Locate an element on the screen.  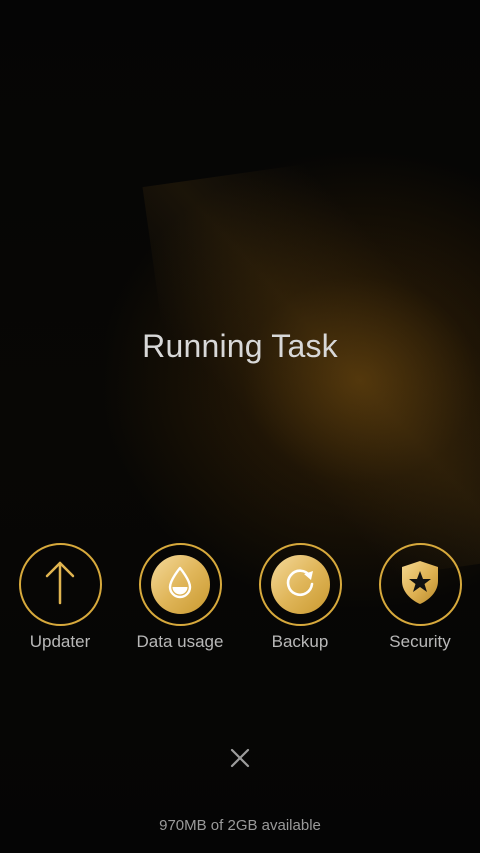
refresh-icon is located at coordinates (300, 584).